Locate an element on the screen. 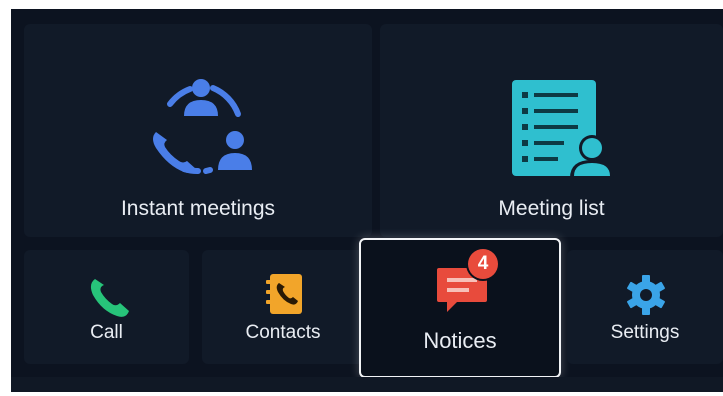 The height and width of the screenshot is (396, 723). call-tile: Call is located at coordinates (106, 307).